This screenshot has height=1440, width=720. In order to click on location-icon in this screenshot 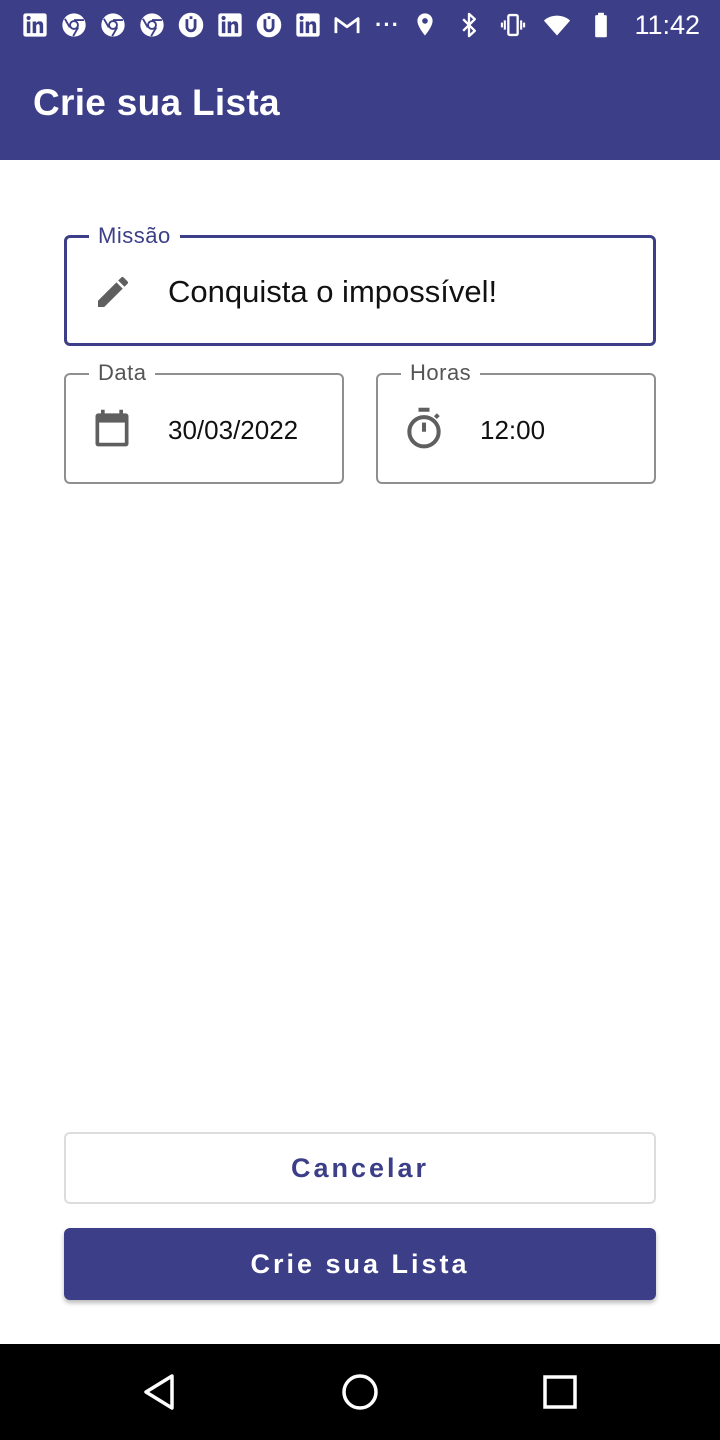, I will do `click(425, 25)`.